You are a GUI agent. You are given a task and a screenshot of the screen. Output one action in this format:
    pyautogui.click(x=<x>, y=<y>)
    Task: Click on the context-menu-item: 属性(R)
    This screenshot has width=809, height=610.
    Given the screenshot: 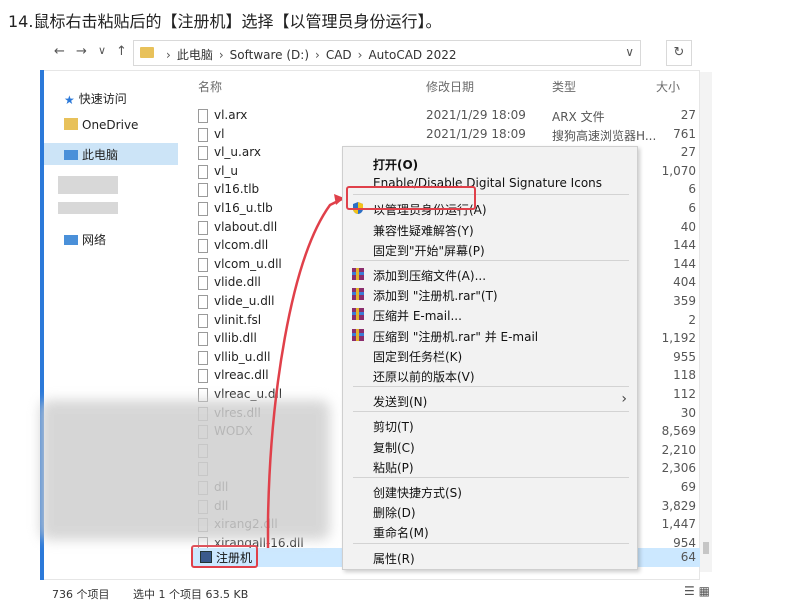 What is the action you would take?
    pyautogui.click(x=490, y=557)
    